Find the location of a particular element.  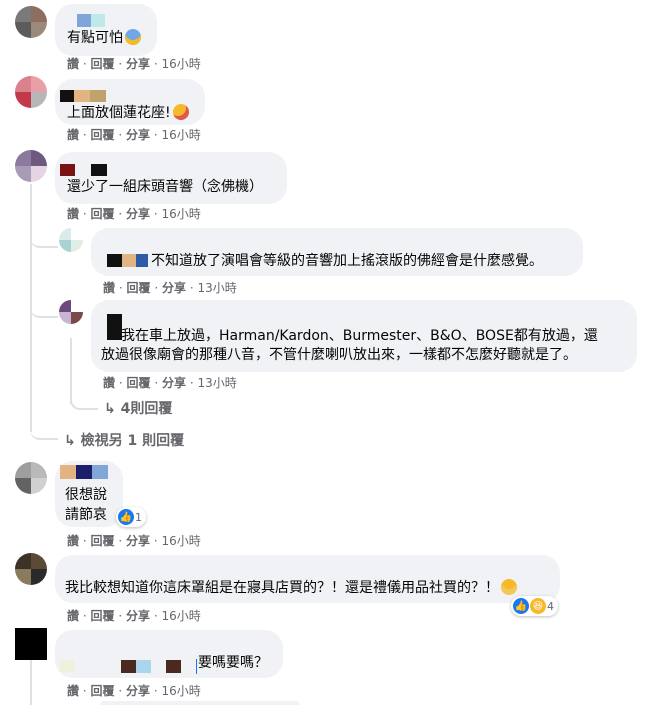

comment-text: 要嗎要嗎？ is located at coordinates (233, 663).